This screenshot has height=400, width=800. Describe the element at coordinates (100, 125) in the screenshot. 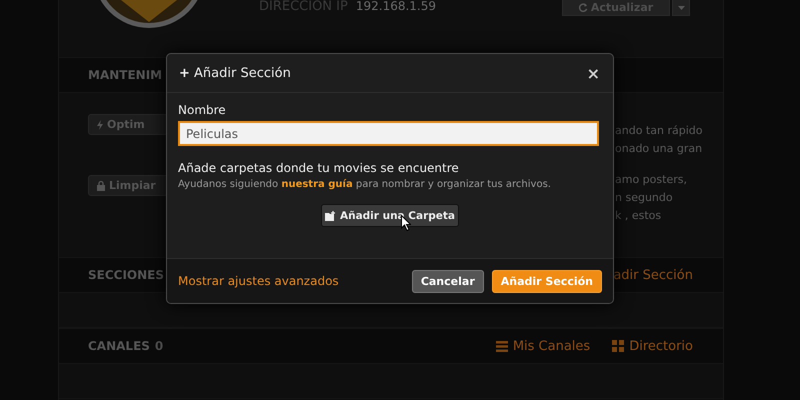

I see `bolt-icon` at that location.